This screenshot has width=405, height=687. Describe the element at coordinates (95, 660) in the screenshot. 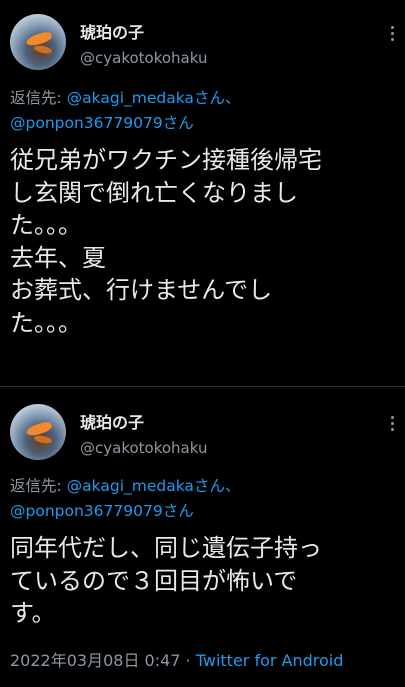

I see `timestamp: 2022年03月08日 0:47` at that location.